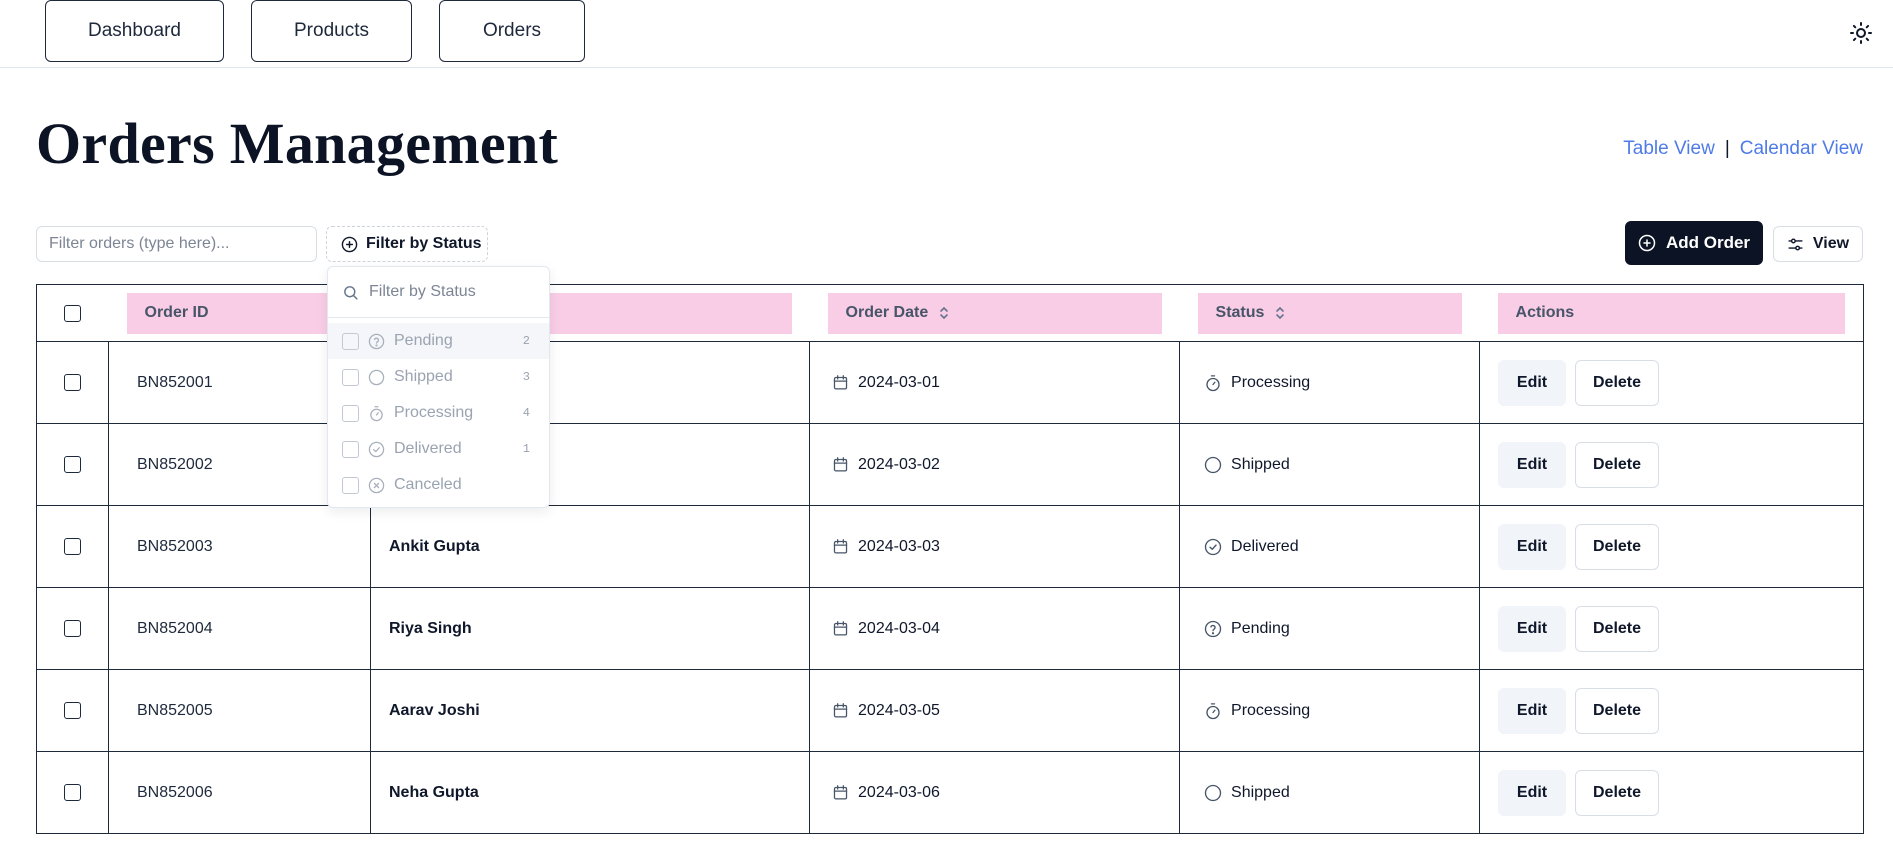  I want to click on question-circle-icon, so click(1213, 628).